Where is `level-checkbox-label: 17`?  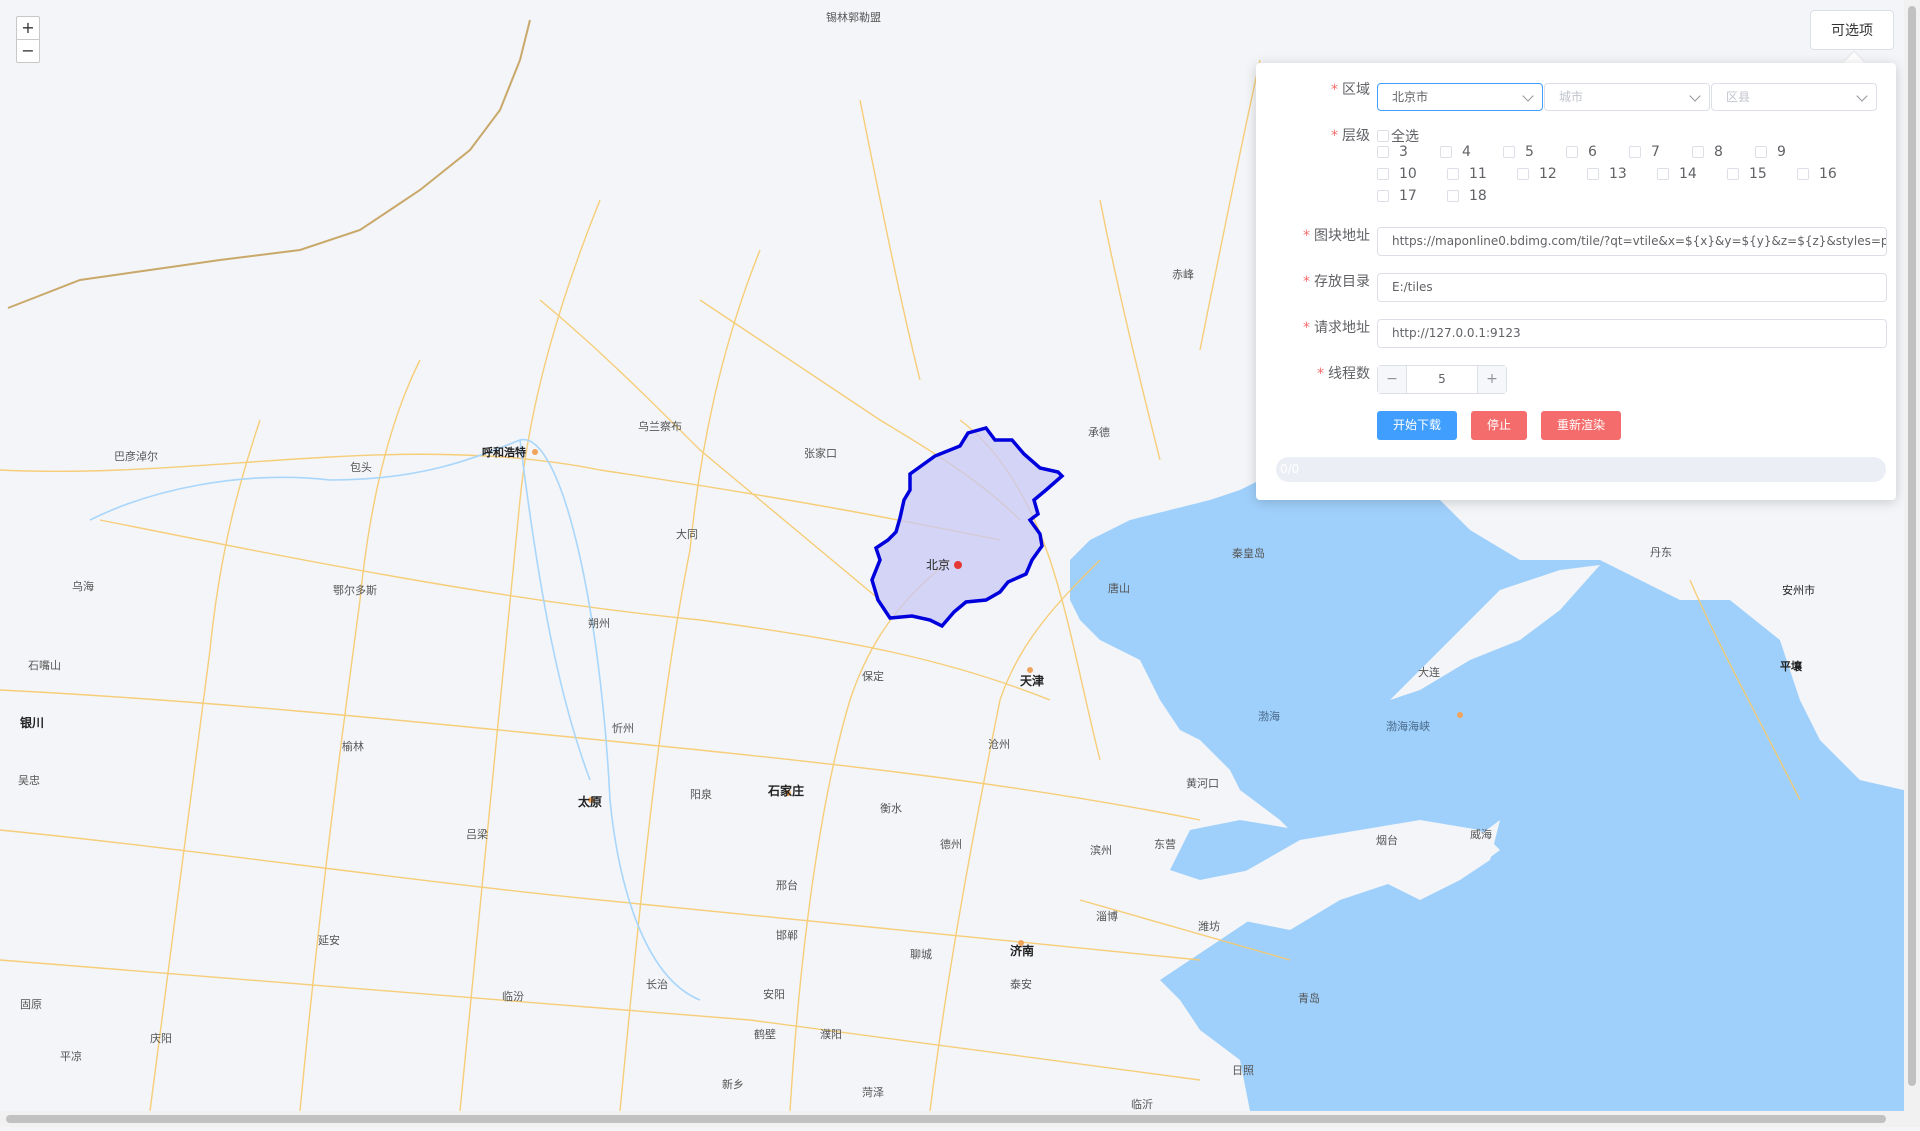 level-checkbox-label: 17 is located at coordinates (1408, 196).